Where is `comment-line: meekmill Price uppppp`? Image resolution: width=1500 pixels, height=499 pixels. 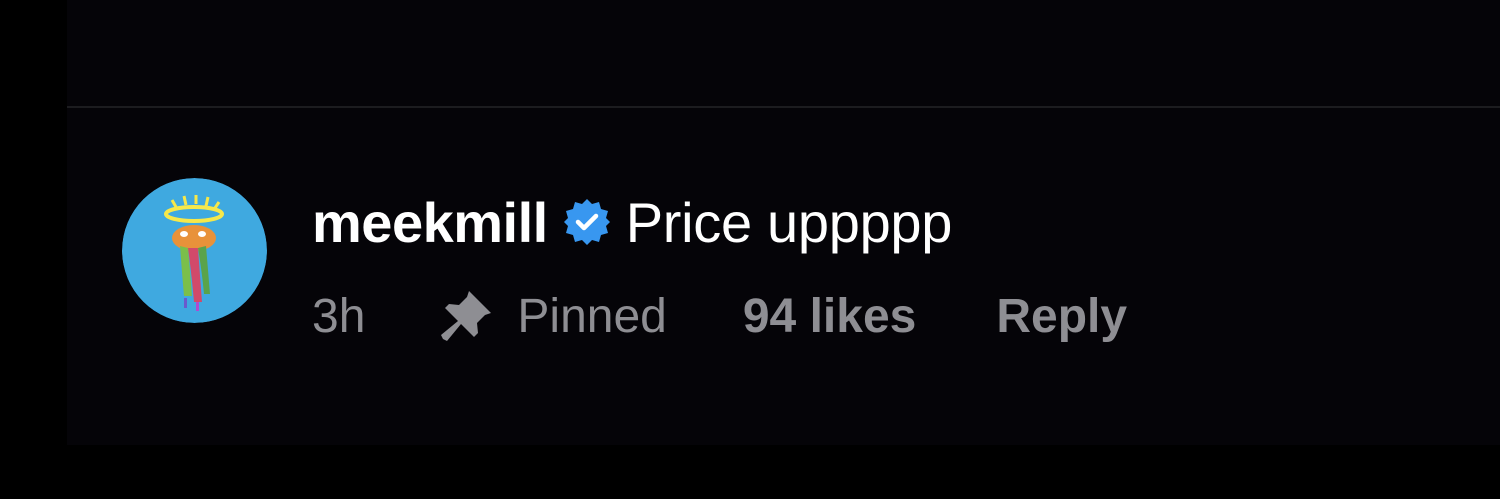 comment-line: meekmill Price uppppp is located at coordinates (632, 222).